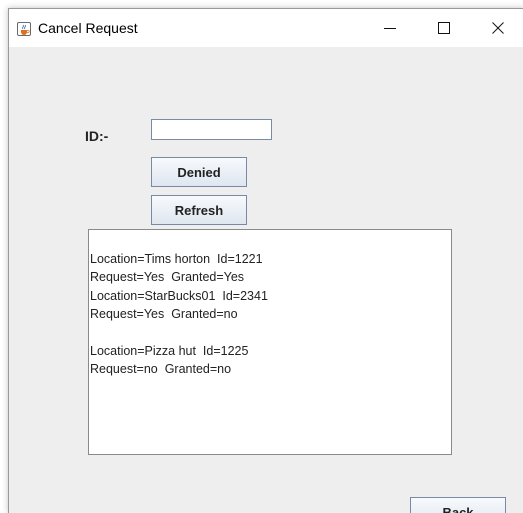 Image resolution: width=523 pixels, height=513 pixels. Describe the element at coordinates (164, 314) in the screenshot. I see `result-line: Request=Yes Granted=no` at that location.